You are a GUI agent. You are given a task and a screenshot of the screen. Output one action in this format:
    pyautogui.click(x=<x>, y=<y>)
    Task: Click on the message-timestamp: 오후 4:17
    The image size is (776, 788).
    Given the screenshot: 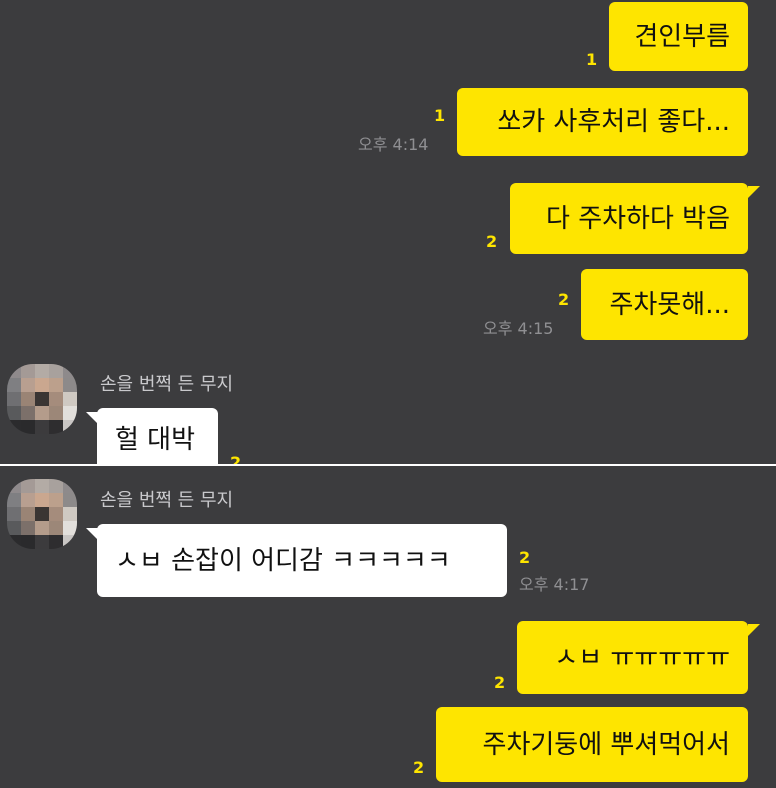 What is the action you would take?
    pyautogui.click(x=554, y=584)
    